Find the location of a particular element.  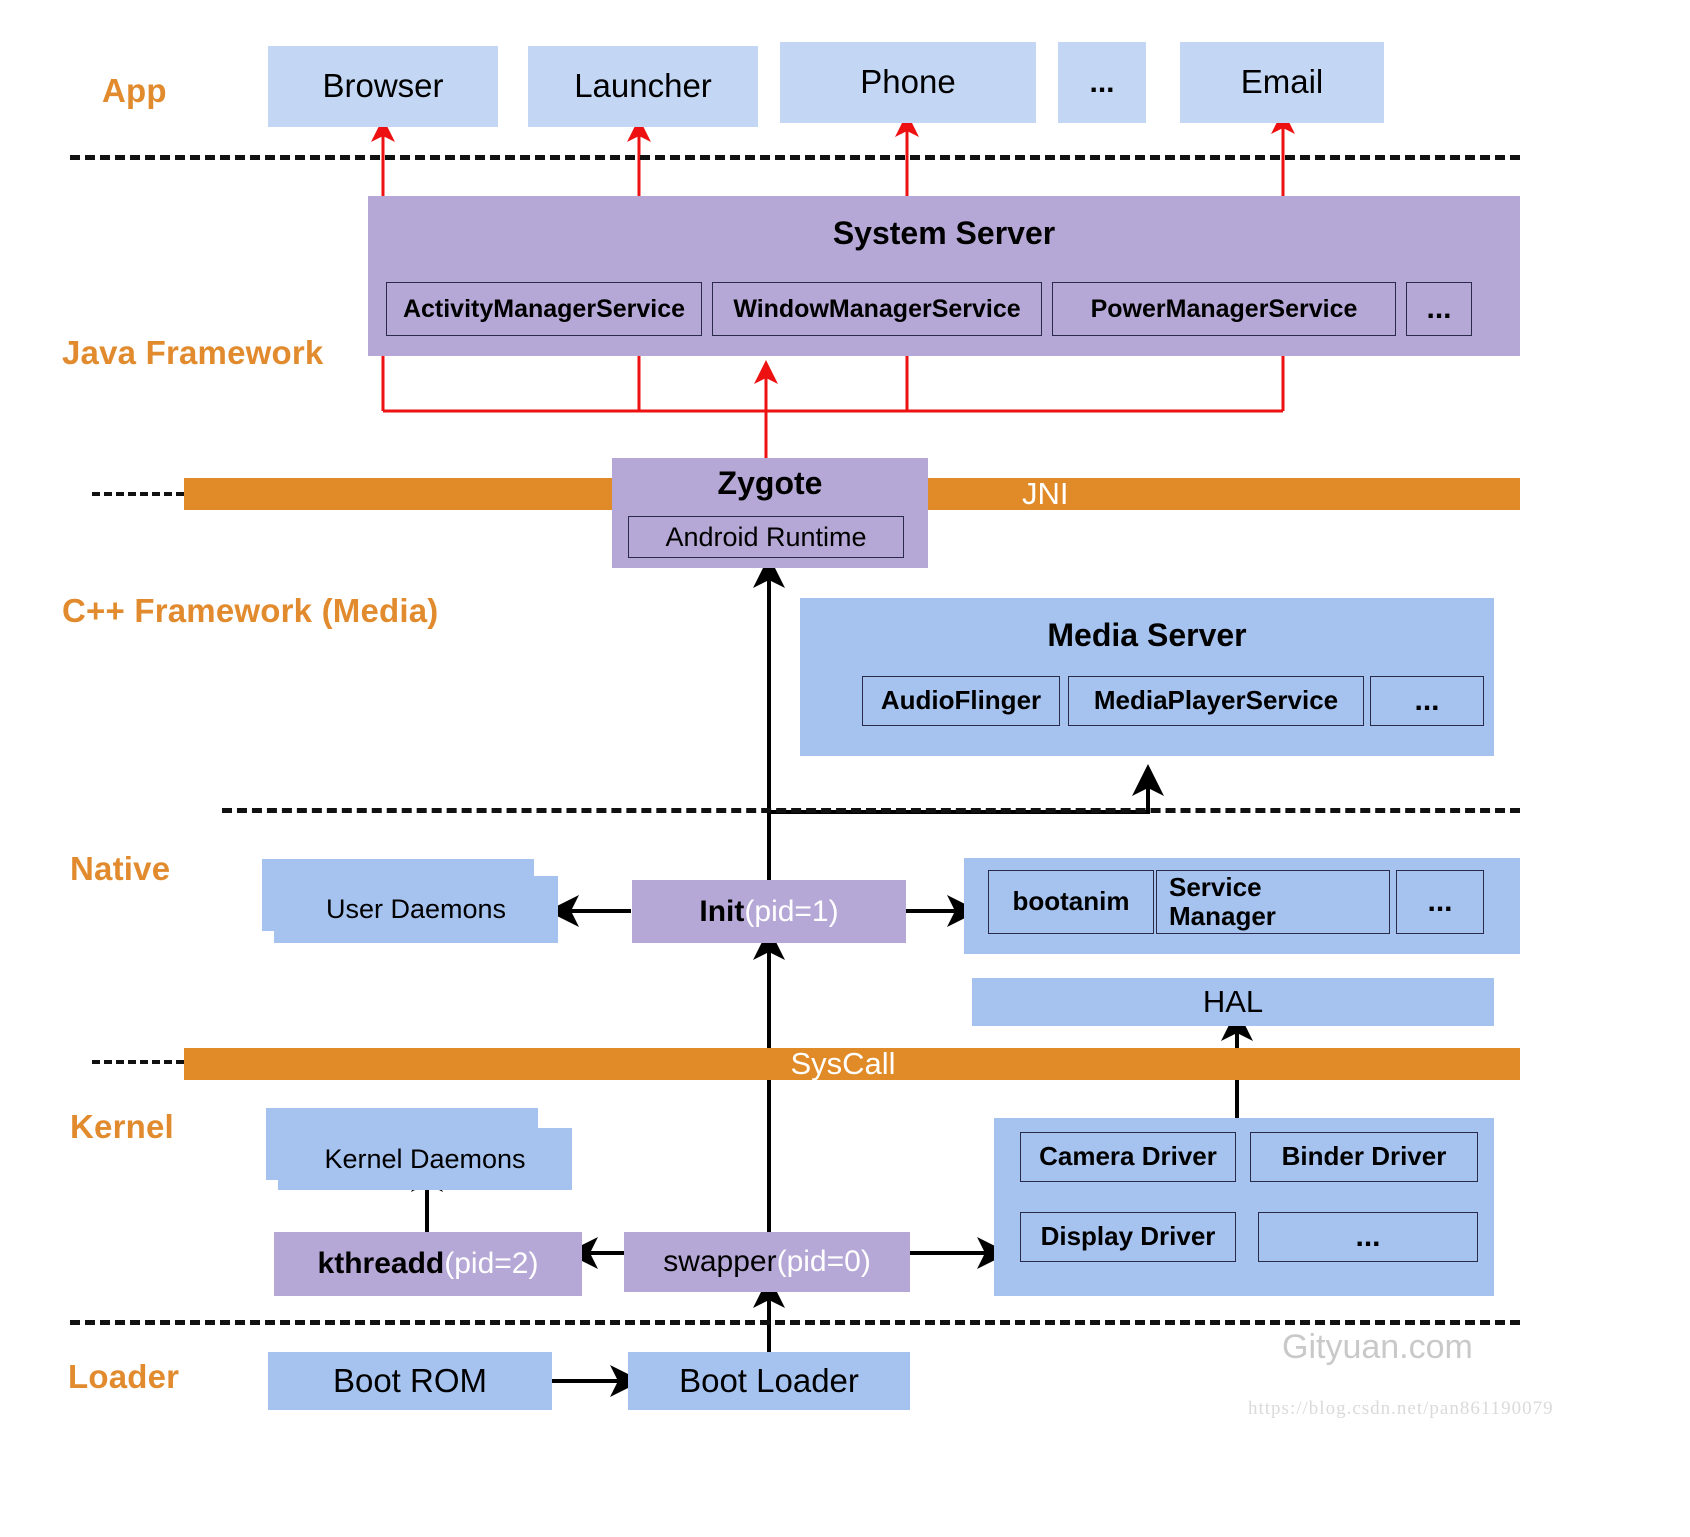

driver-label: Binder Driver is located at coordinates (1364, 1156).